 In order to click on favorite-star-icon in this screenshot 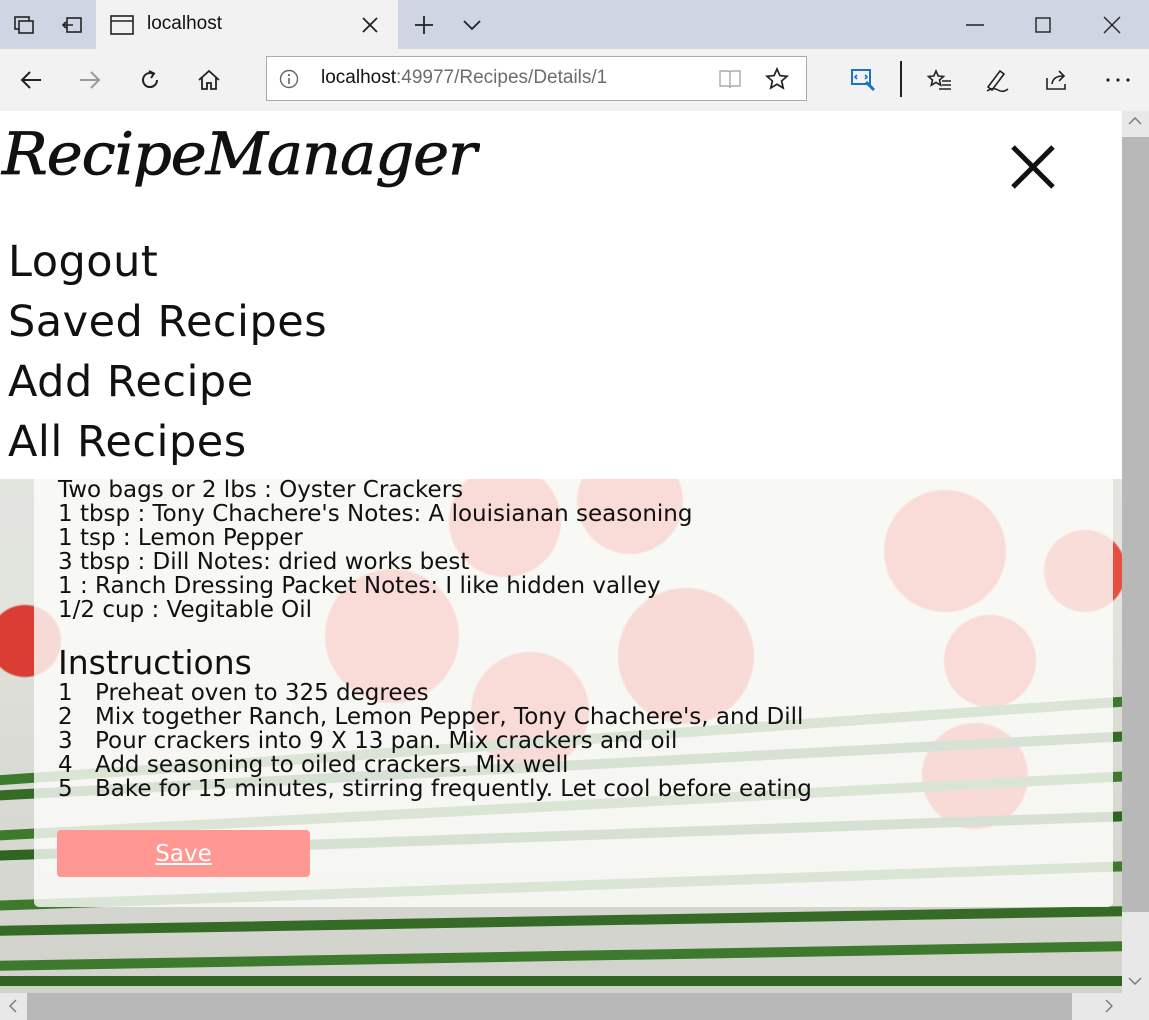, I will do `click(777, 80)`.